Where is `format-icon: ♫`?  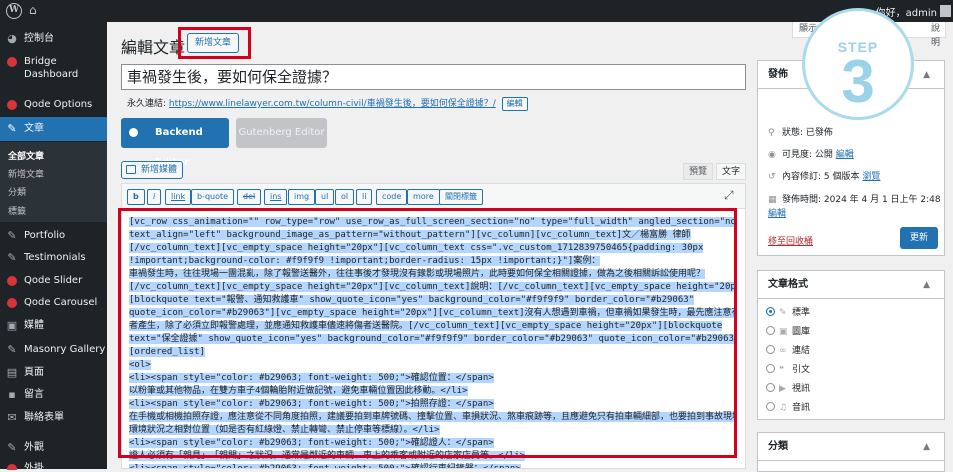 format-icon: ♫ is located at coordinates (783, 408).